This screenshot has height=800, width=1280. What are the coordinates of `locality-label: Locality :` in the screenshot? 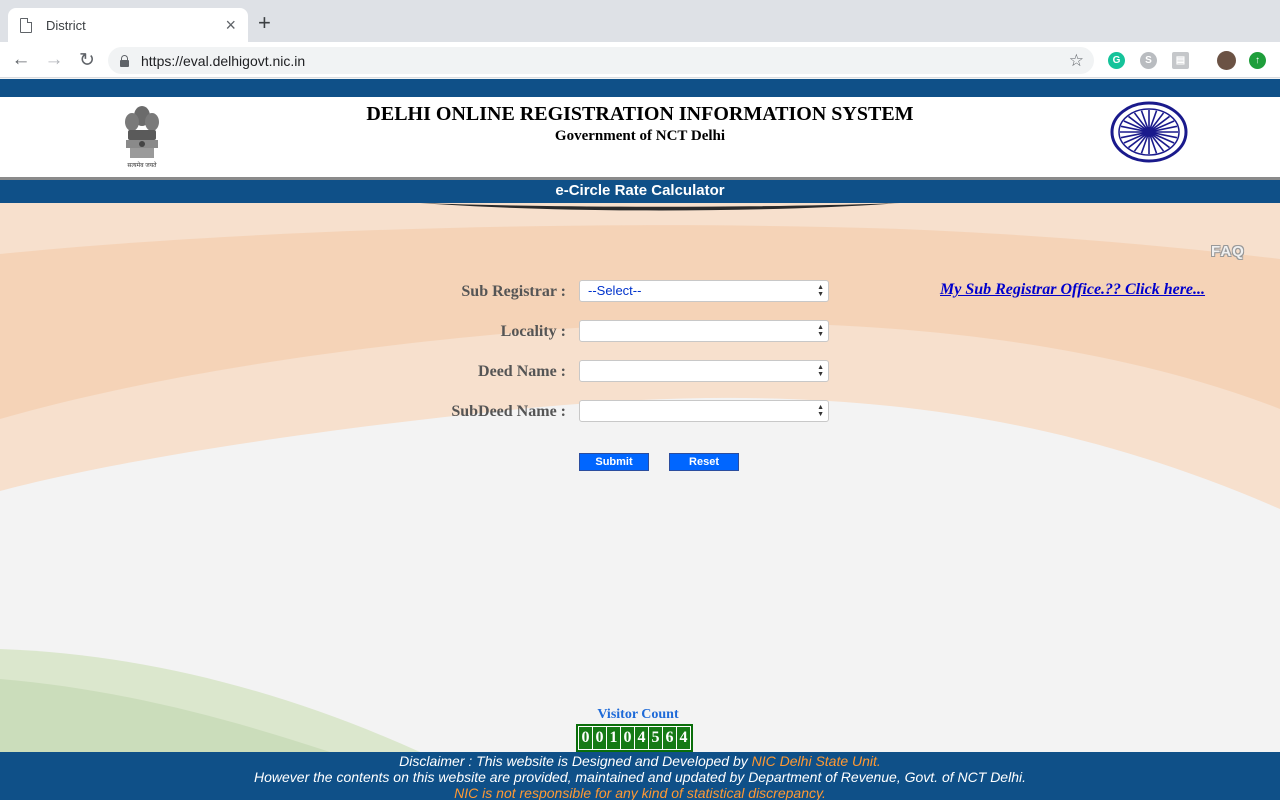 It's located at (533, 331).